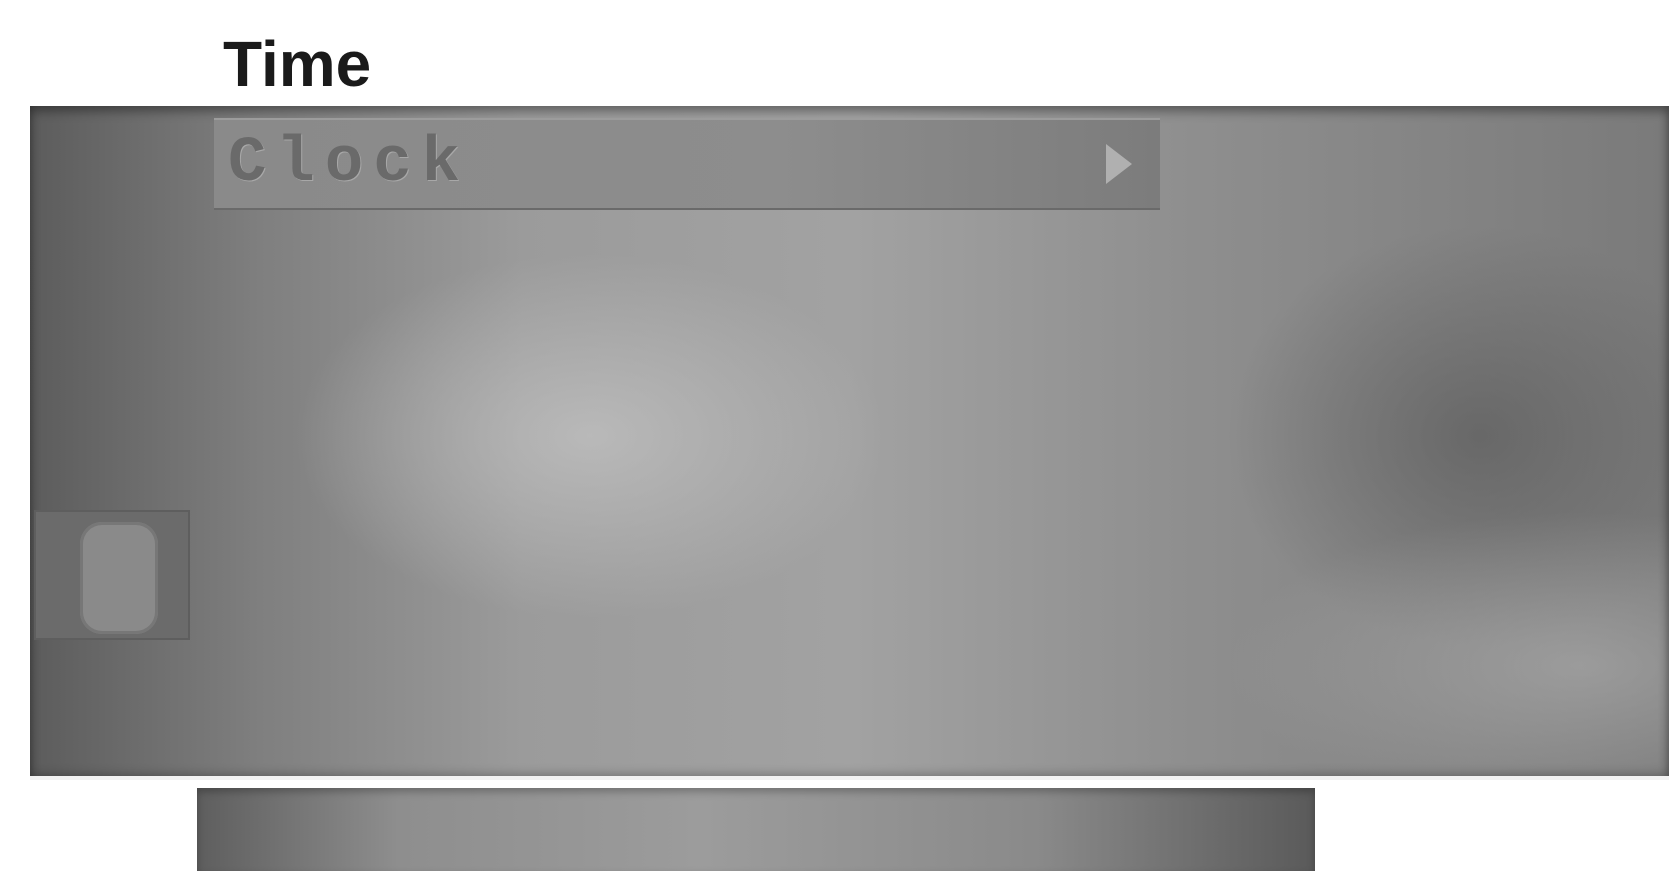 The width and height of the screenshot is (1669, 871). Describe the element at coordinates (687, 164) in the screenshot. I see `menu-item-clock: Clock` at that location.